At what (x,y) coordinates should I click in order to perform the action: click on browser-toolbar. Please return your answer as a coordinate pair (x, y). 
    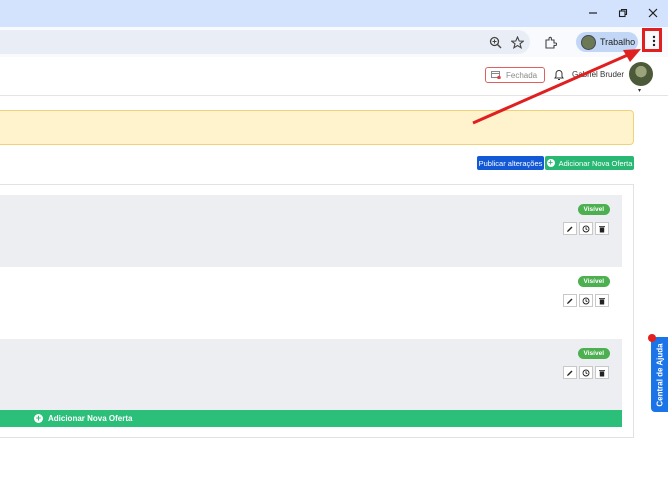
    Looking at the image, I should click on (334, 42).